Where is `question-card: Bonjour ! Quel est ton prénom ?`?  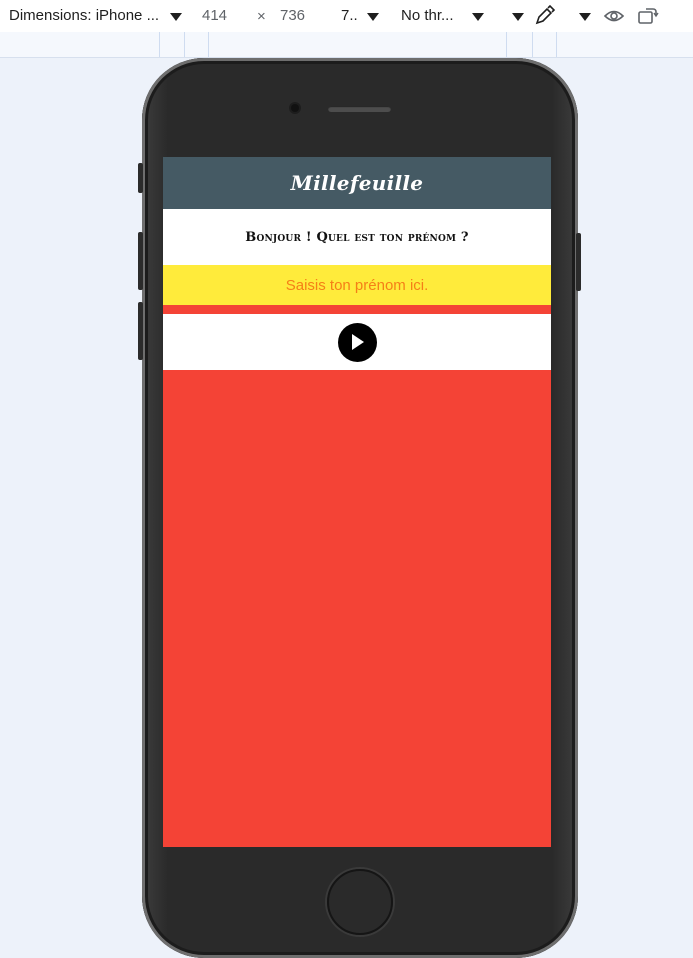 question-card: Bonjour ! Quel est ton prénom ? is located at coordinates (357, 237).